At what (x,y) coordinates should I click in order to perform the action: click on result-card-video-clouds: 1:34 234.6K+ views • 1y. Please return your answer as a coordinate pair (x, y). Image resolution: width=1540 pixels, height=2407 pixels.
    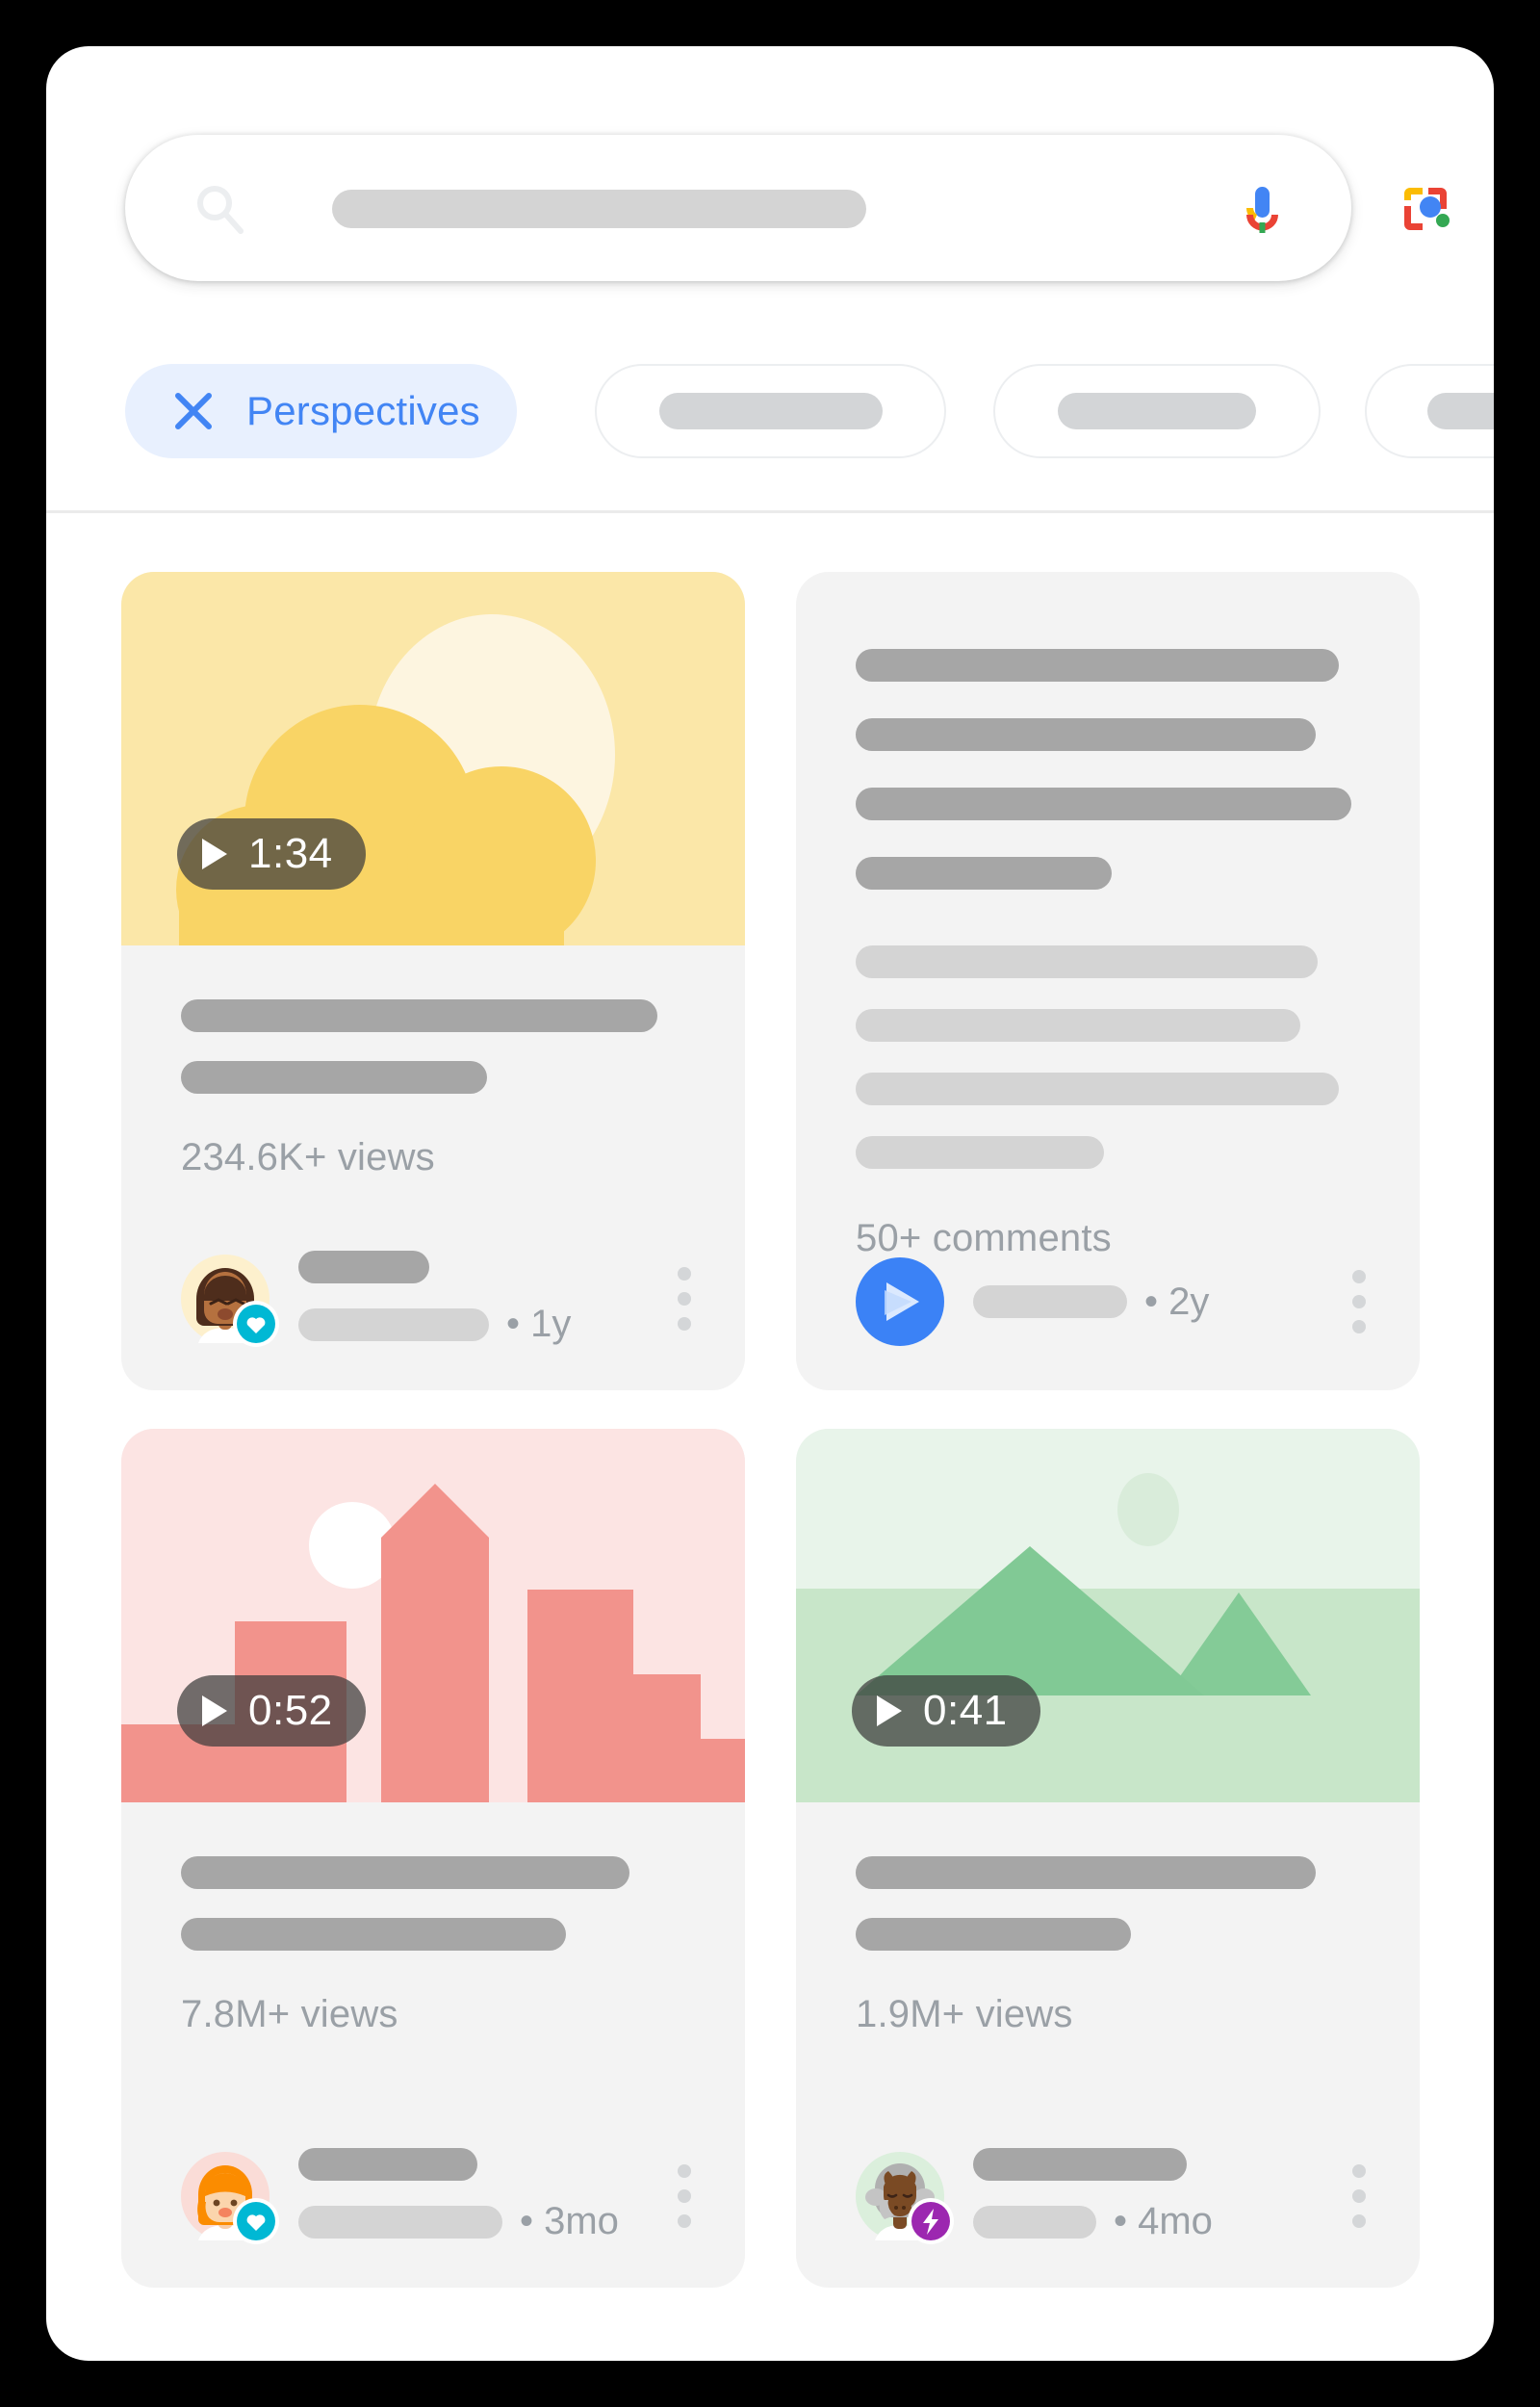
    Looking at the image, I should click on (433, 981).